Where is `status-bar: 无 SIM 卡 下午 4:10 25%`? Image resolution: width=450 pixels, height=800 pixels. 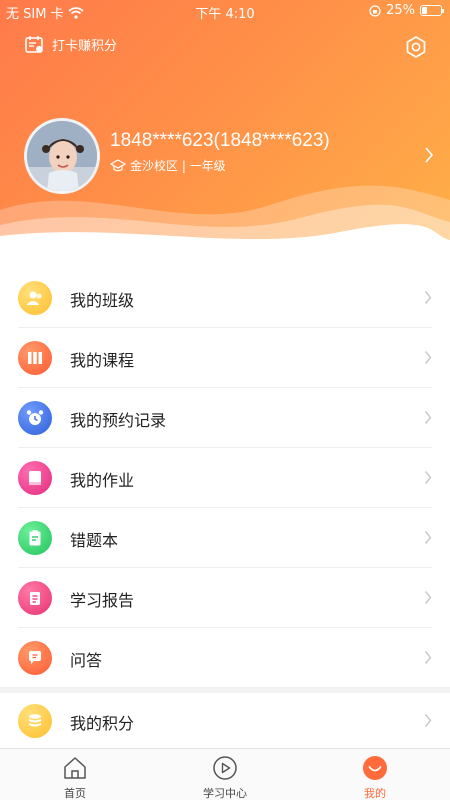
status-bar: 无 SIM 卡 下午 4:10 25% is located at coordinates (225, 11).